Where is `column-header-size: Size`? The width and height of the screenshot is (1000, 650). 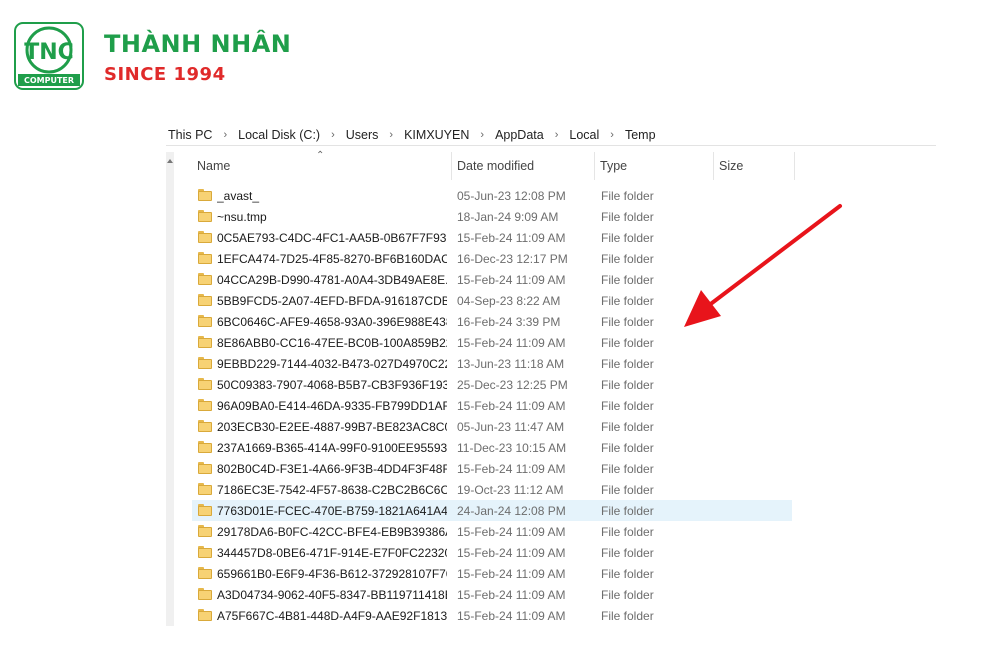 column-header-size: Size is located at coordinates (754, 166).